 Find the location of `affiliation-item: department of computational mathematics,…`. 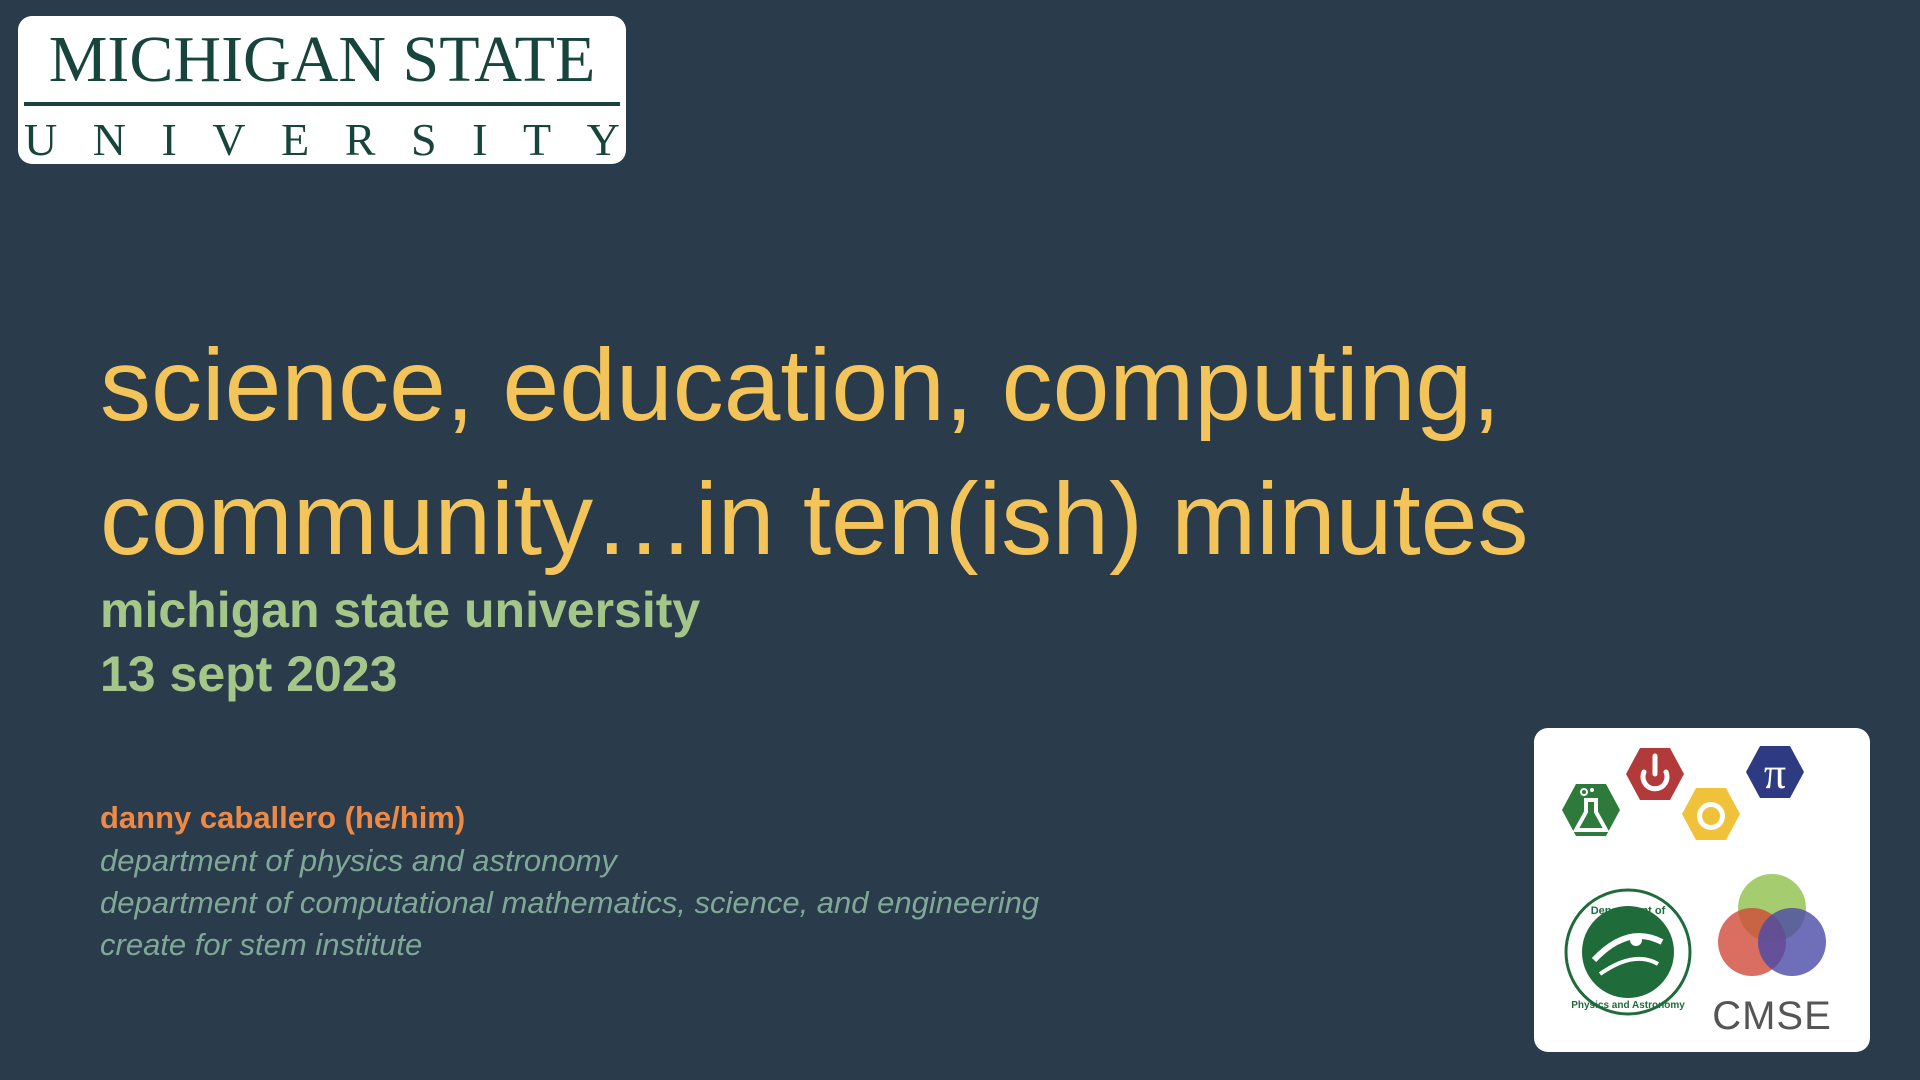

affiliation-item: department of computational mathematics,… is located at coordinates (570, 902).